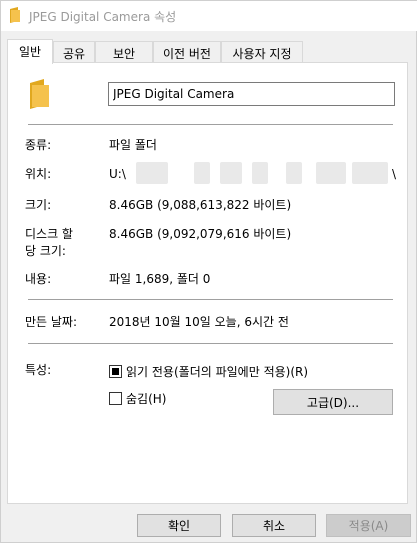 This screenshot has height=543, width=417. What do you see at coordinates (38, 205) in the screenshot?
I see `size-label: 크기:` at bounding box center [38, 205].